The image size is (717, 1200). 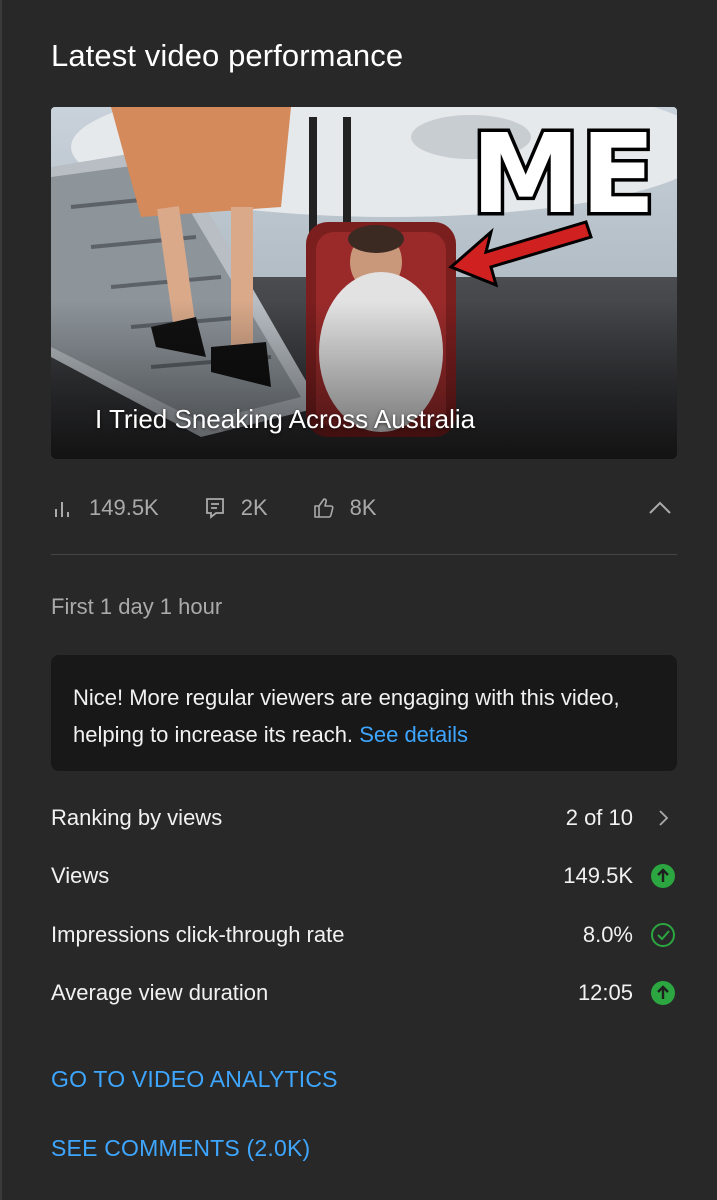 I want to click on metric-label: Impressions click-through rate, so click(x=198, y=934).